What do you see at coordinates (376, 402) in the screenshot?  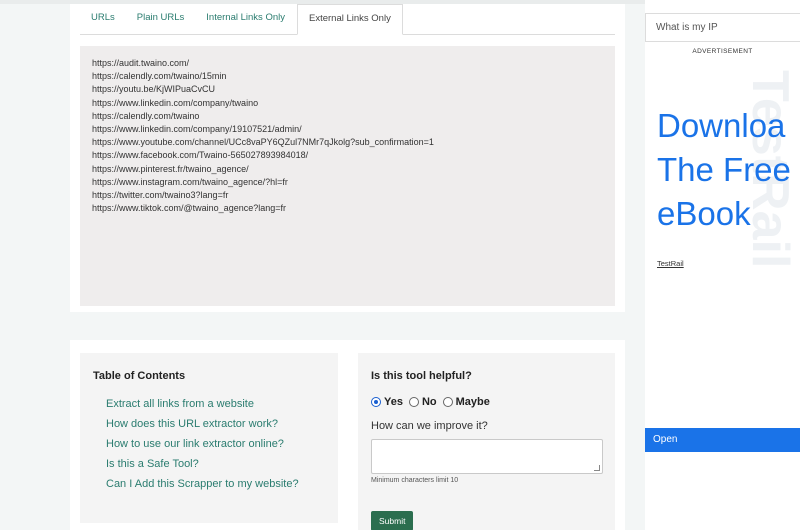 I see `radio-yes-circle` at bounding box center [376, 402].